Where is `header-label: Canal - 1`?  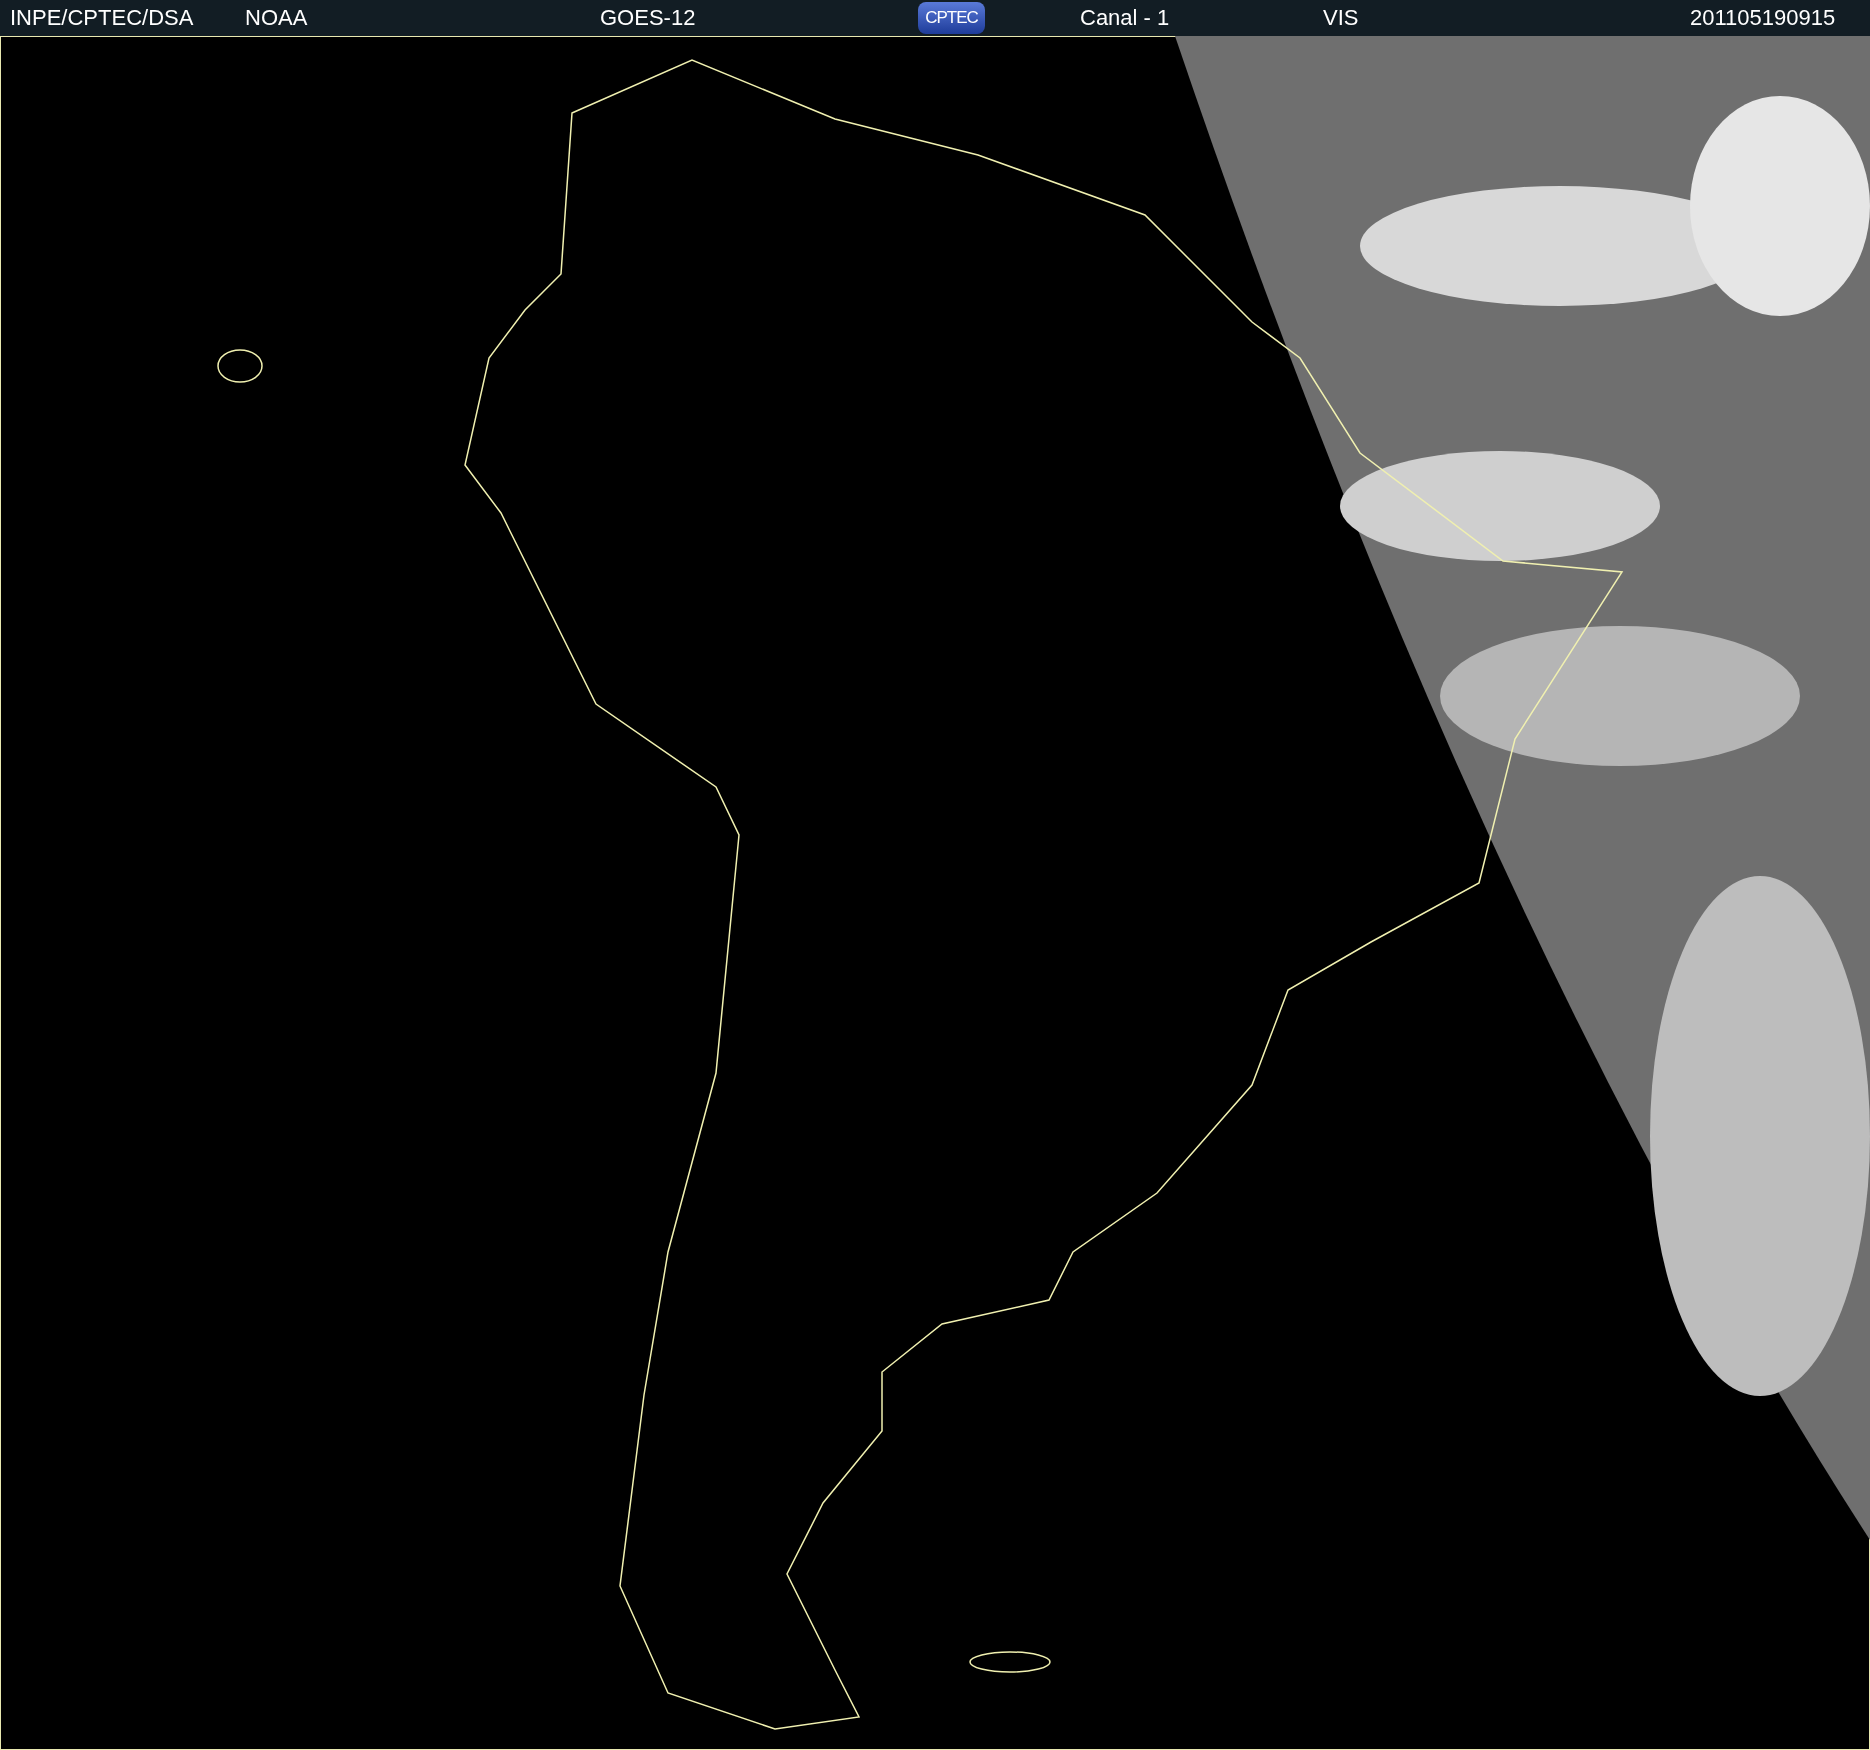
header-label: Canal - 1 is located at coordinates (1125, 18).